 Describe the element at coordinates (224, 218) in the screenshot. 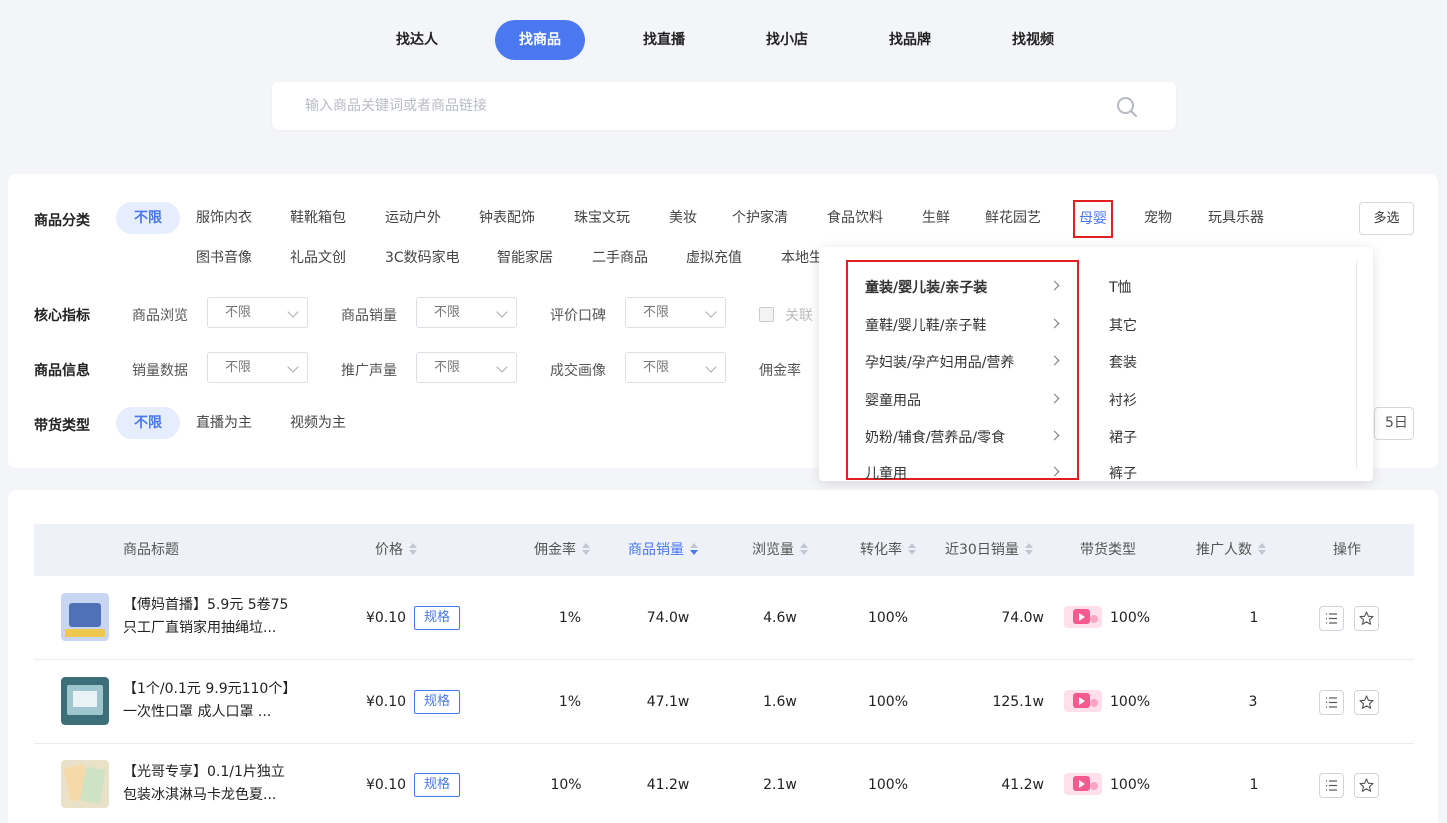

I see `category-item: 服饰内衣` at that location.